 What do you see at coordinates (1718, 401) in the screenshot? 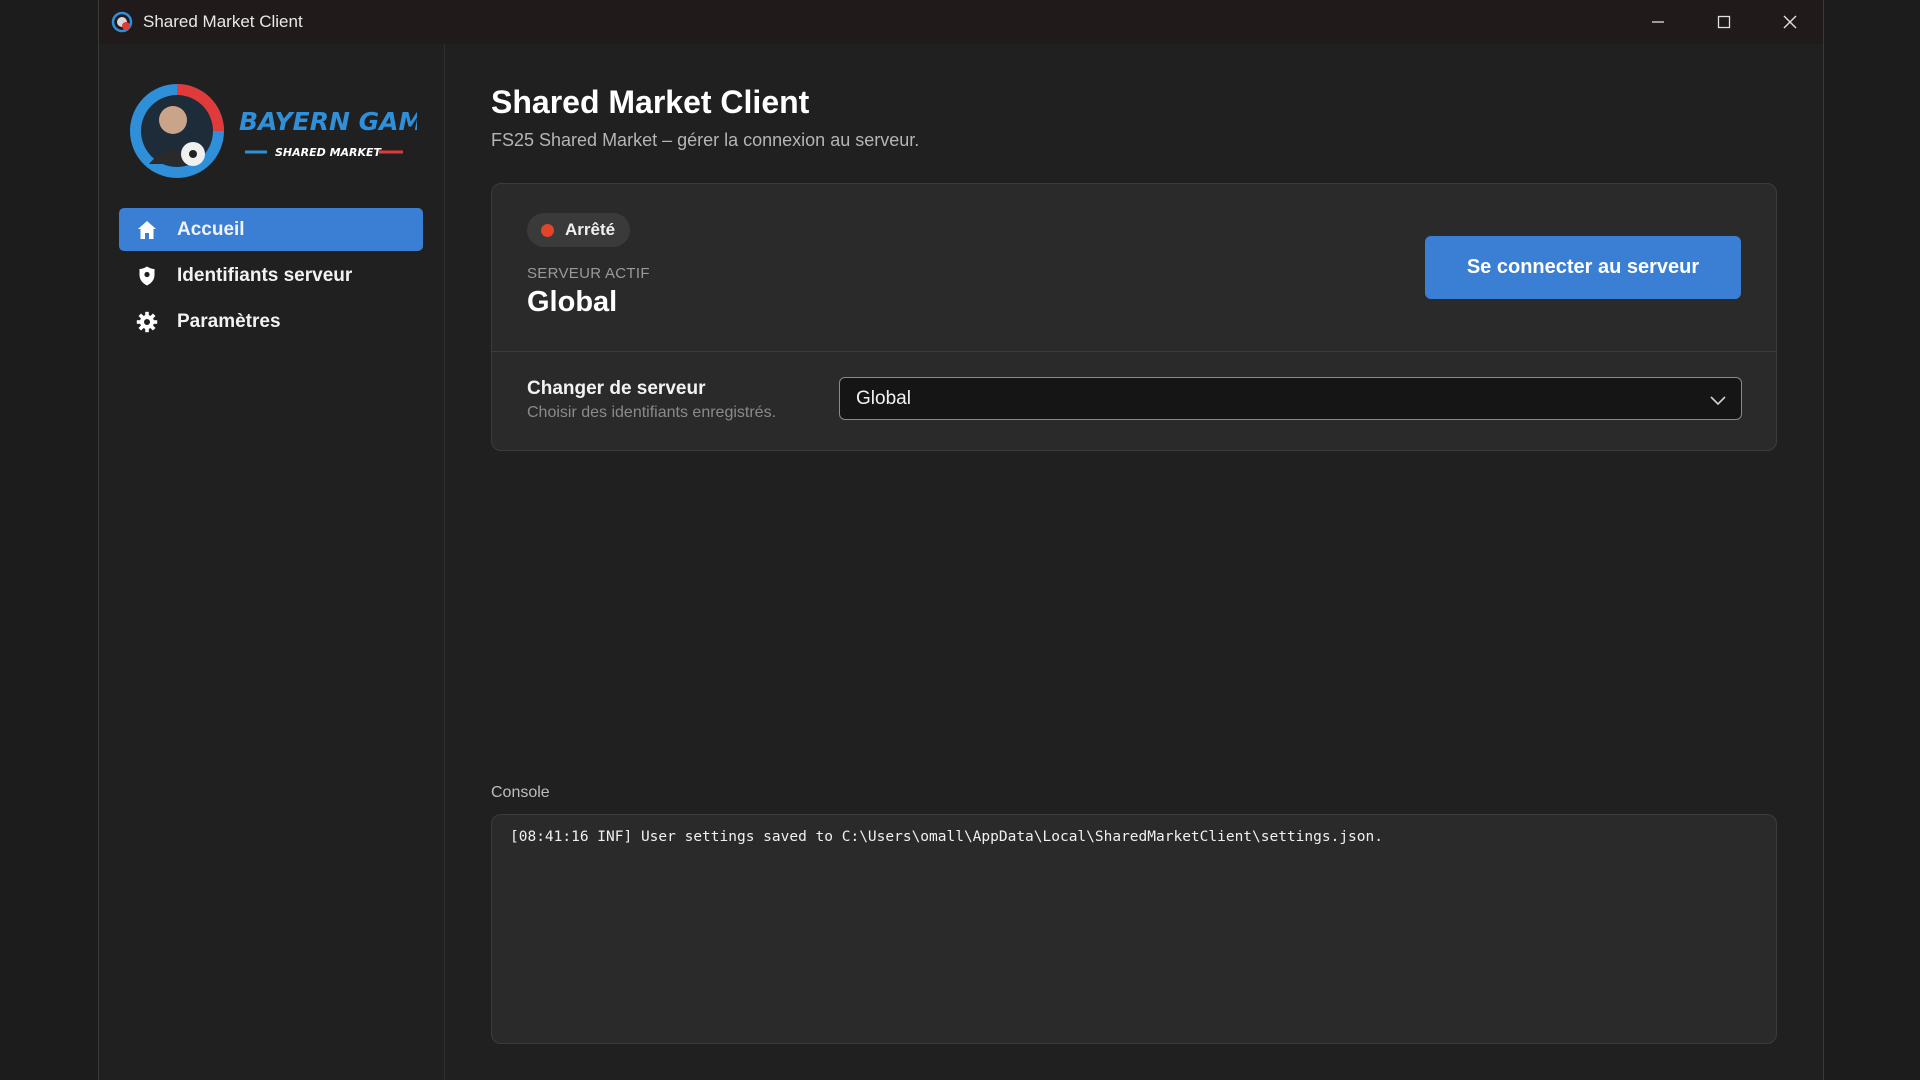
I see `chevron-down-icon` at bounding box center [1718, 401].